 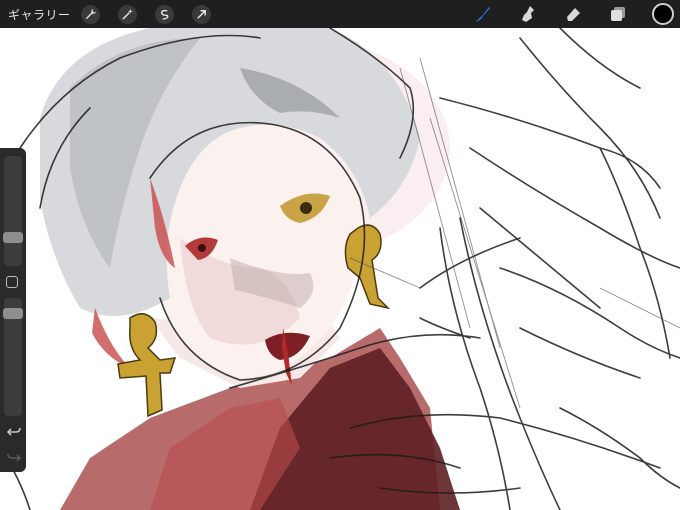 What do you see at coordinates (13, 357) in the screenshot?
I see `opacity-slider` at bounding box center [13, 357].